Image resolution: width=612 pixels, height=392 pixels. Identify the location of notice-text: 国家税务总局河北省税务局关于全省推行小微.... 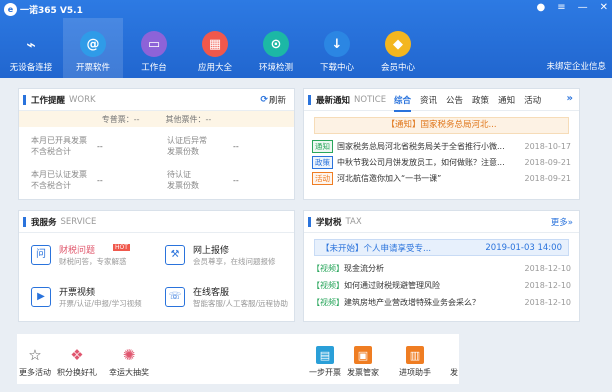
(421, 146).